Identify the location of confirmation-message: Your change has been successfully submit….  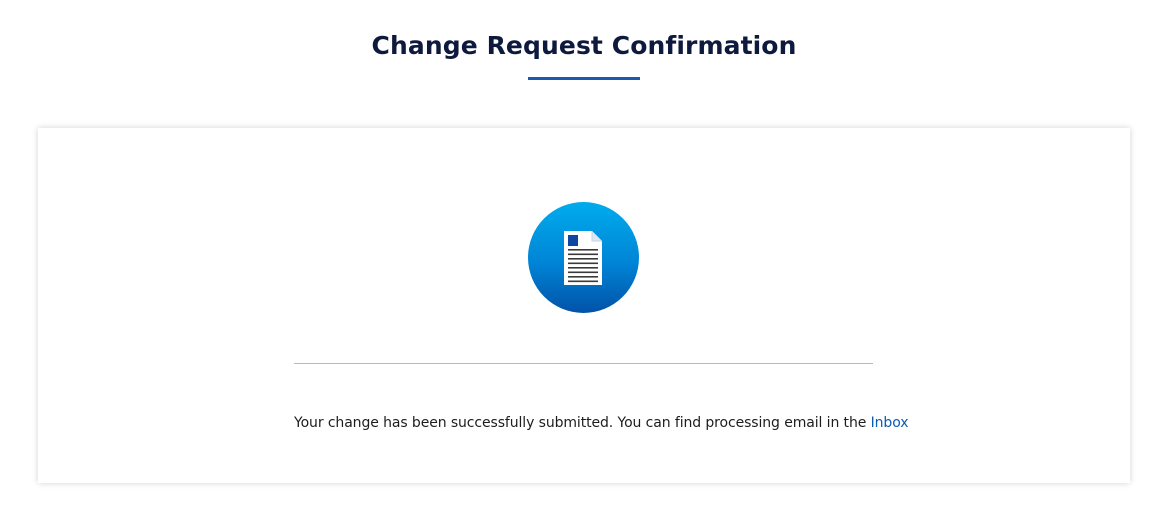
(601, 423).